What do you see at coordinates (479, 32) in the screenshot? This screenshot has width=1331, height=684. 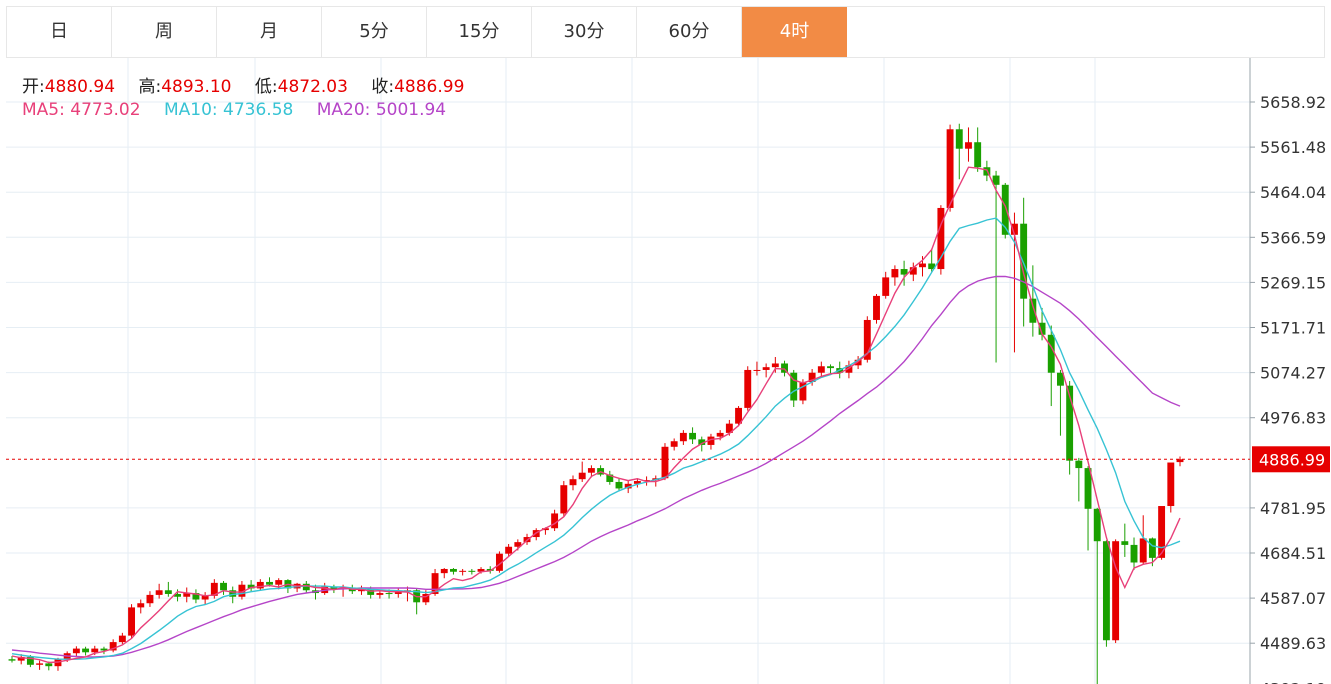 I see `tab-15min: 15分` at bounding box center [479, 32].